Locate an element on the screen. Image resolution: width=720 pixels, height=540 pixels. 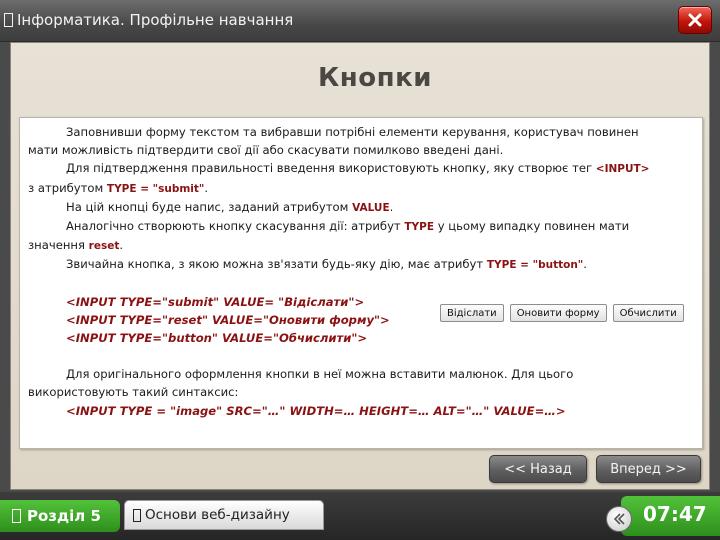
course-icon is located at coordinates (137, 515).